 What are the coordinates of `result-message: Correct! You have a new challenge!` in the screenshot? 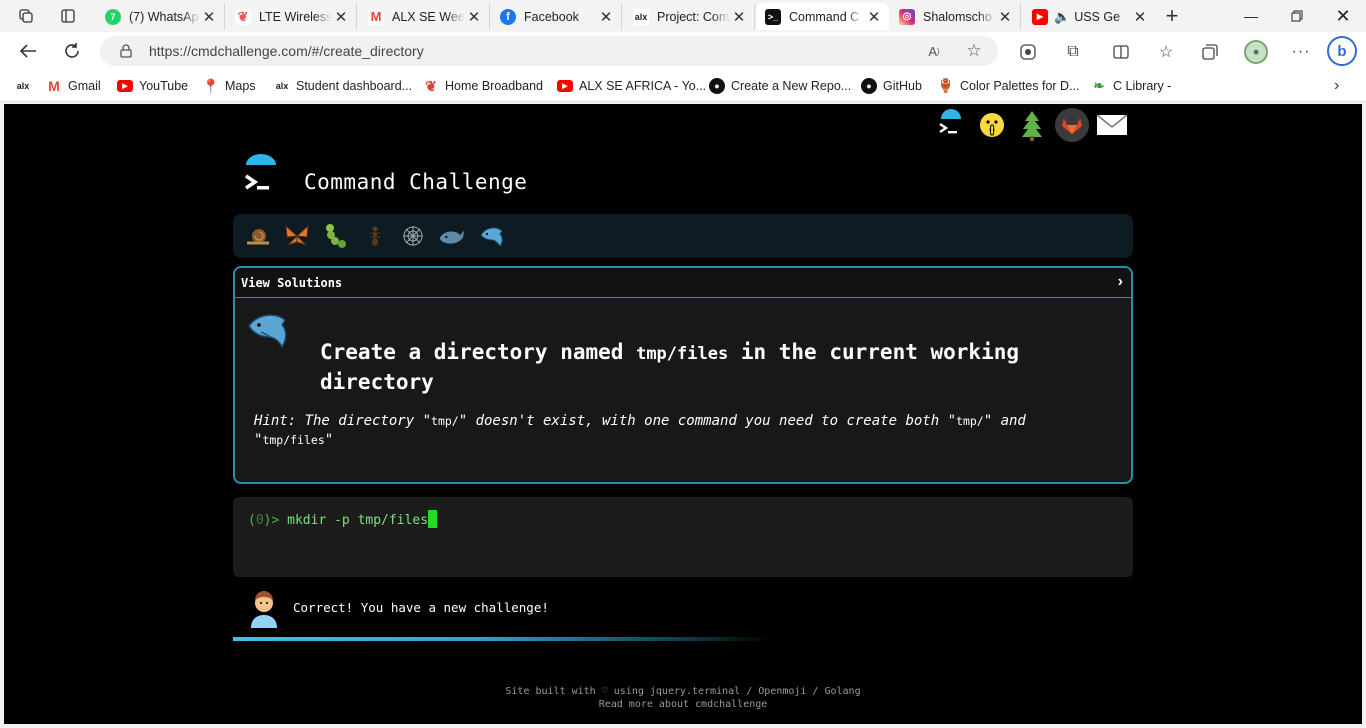 It's located at (421, 607).